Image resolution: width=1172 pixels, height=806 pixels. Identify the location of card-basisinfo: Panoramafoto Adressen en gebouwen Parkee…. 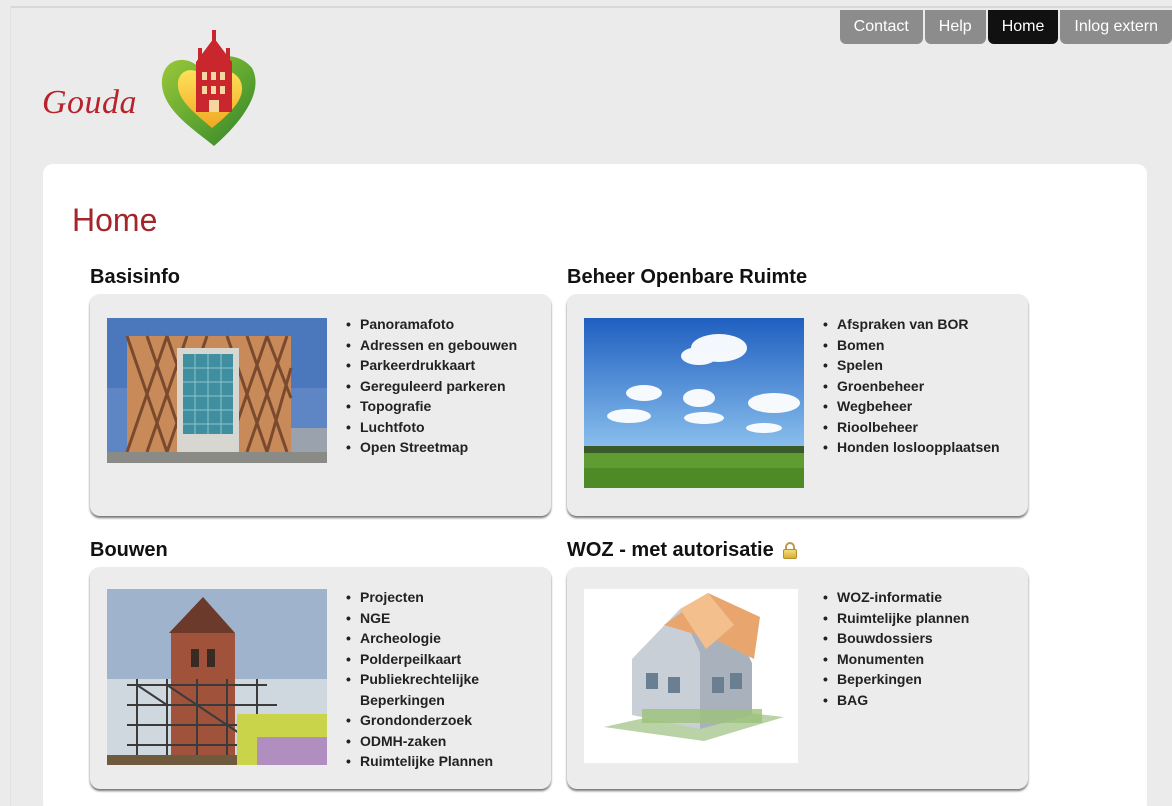
(320, 405).